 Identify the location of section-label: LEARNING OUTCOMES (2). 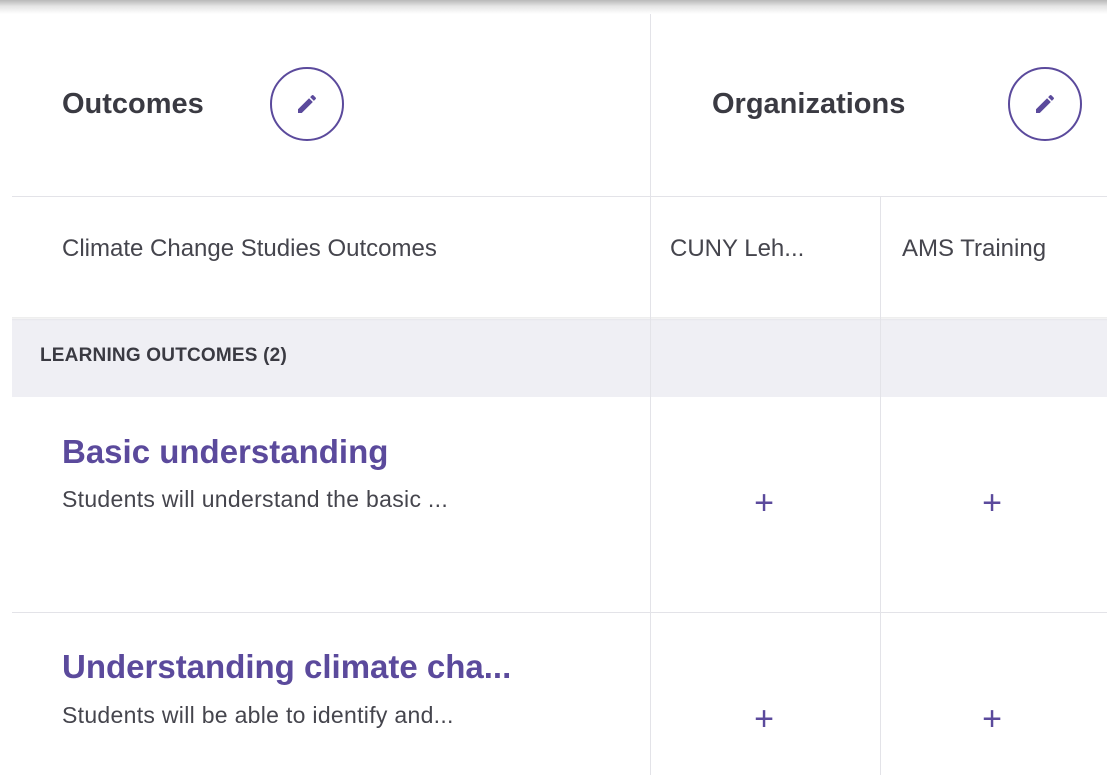
(163, 355).